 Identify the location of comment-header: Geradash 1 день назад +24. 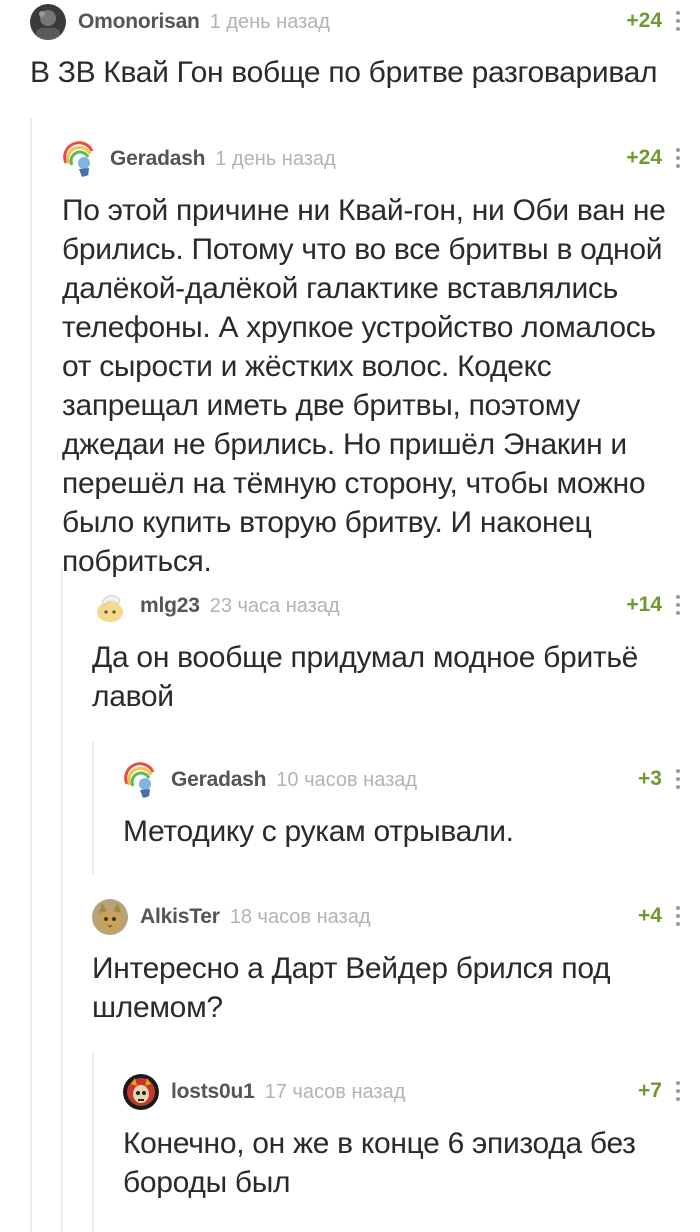
(381, 159).